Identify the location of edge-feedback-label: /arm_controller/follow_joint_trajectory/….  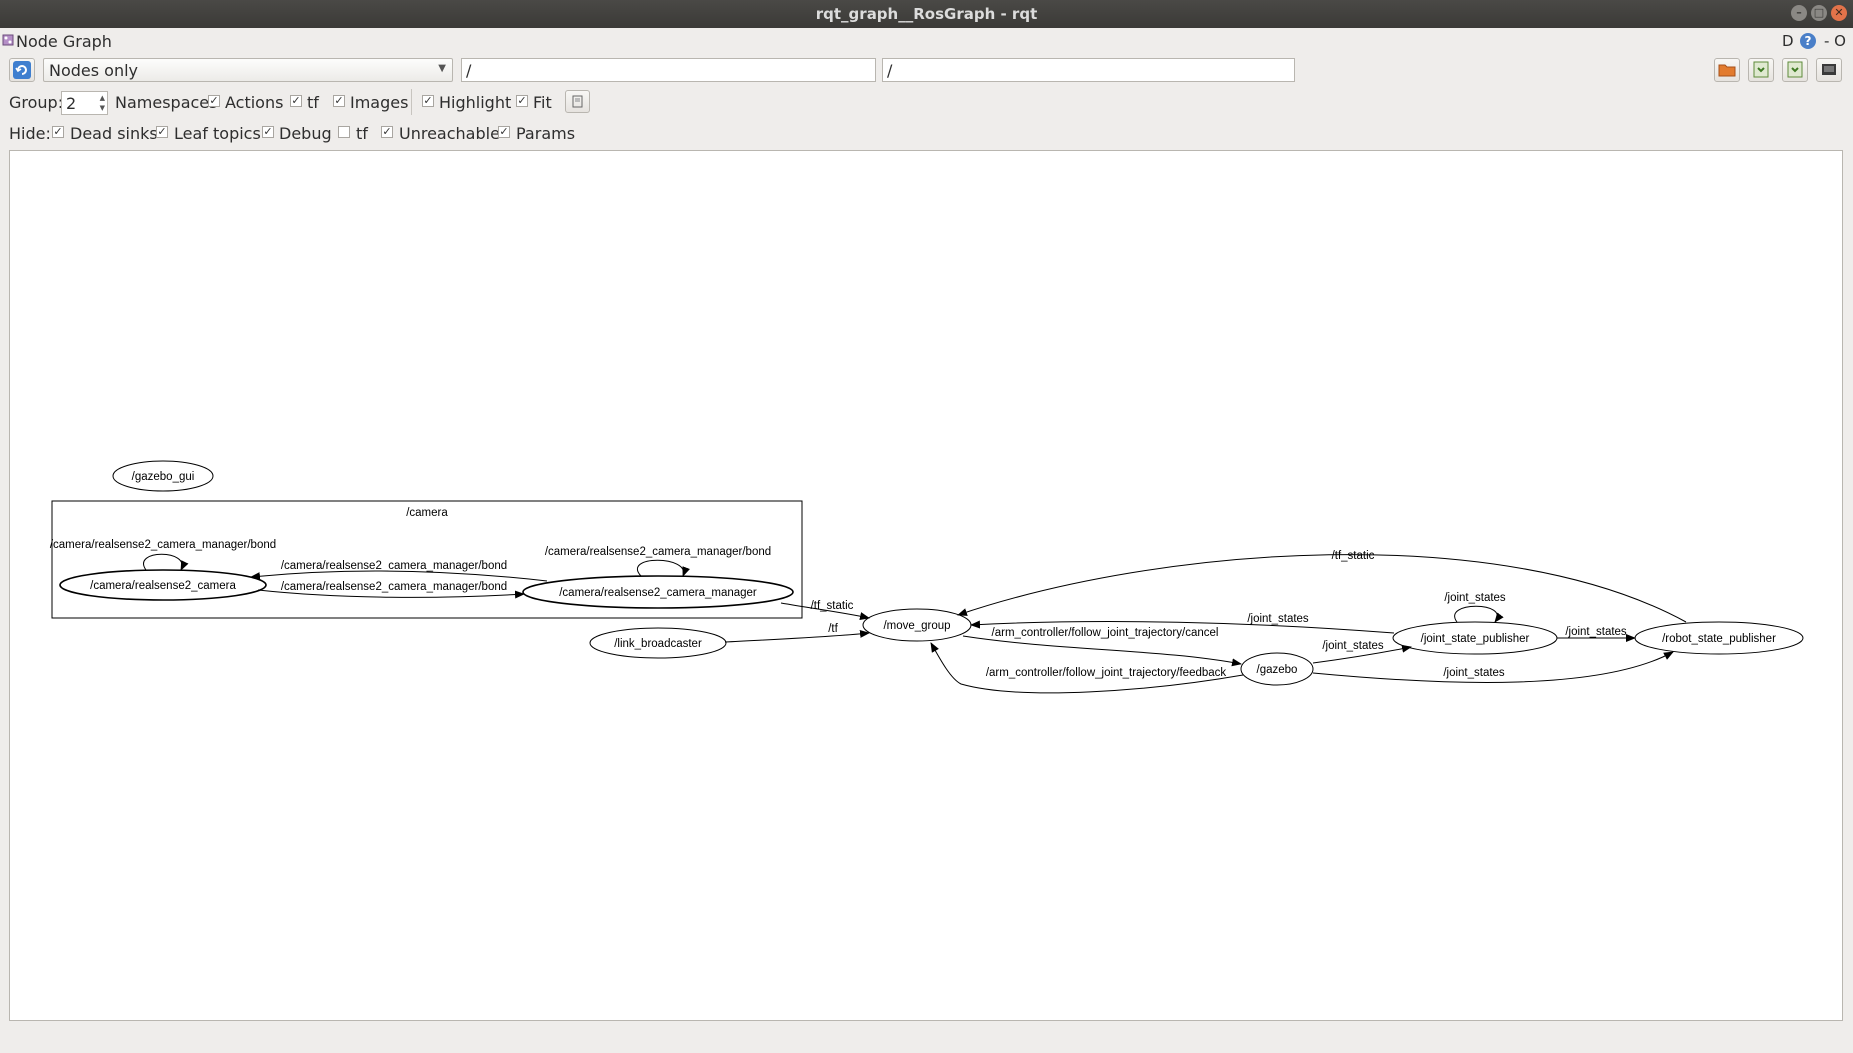
(1106, 673).